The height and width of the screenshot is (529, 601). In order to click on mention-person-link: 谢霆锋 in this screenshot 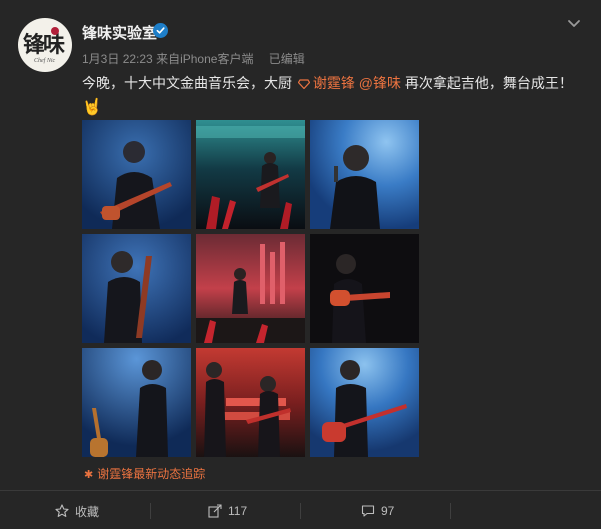, I will do `click(327, 83)`.